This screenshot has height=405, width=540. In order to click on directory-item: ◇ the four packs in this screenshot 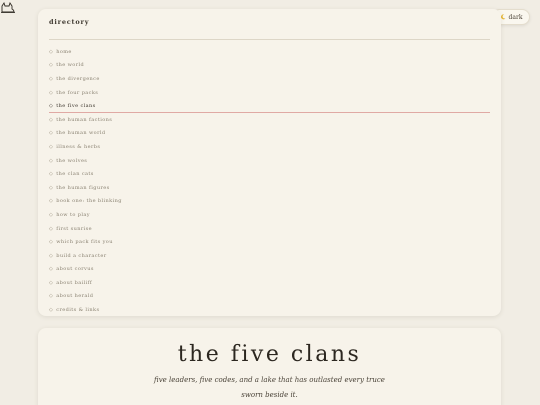, I will do `click(269, 93)`.